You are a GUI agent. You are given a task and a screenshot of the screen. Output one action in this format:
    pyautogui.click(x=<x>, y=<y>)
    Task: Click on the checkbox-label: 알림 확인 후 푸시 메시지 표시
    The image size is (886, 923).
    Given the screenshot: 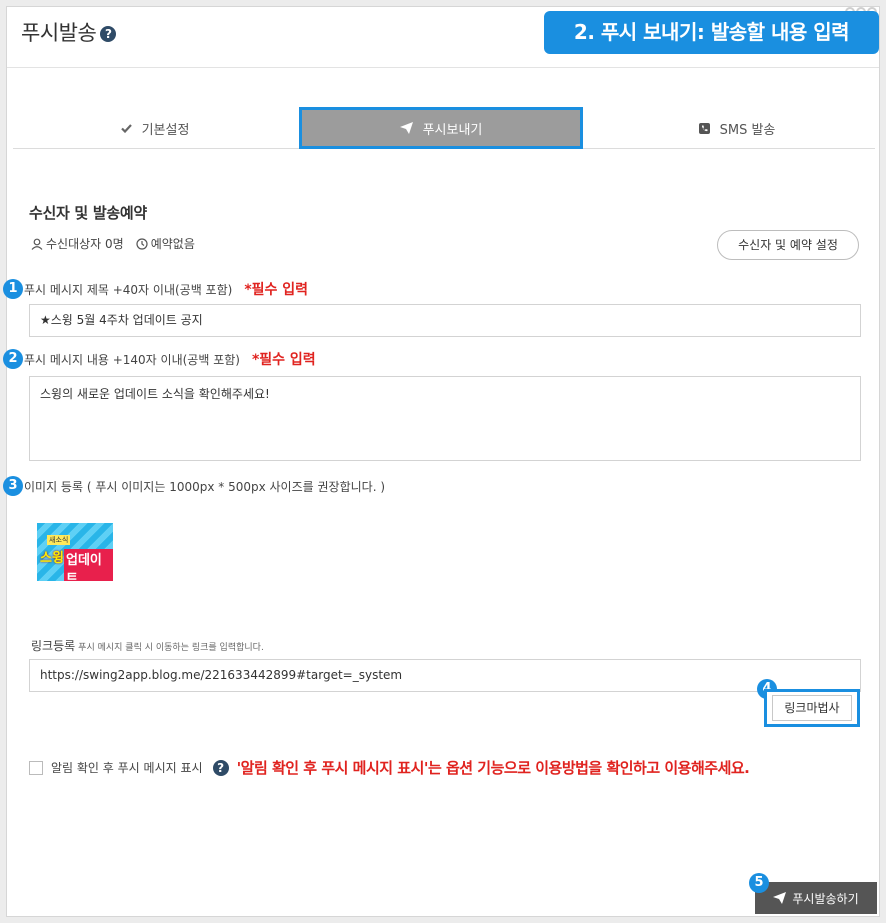 What is the action you would take?
    pyautogui.click(x=127, y=768)
    